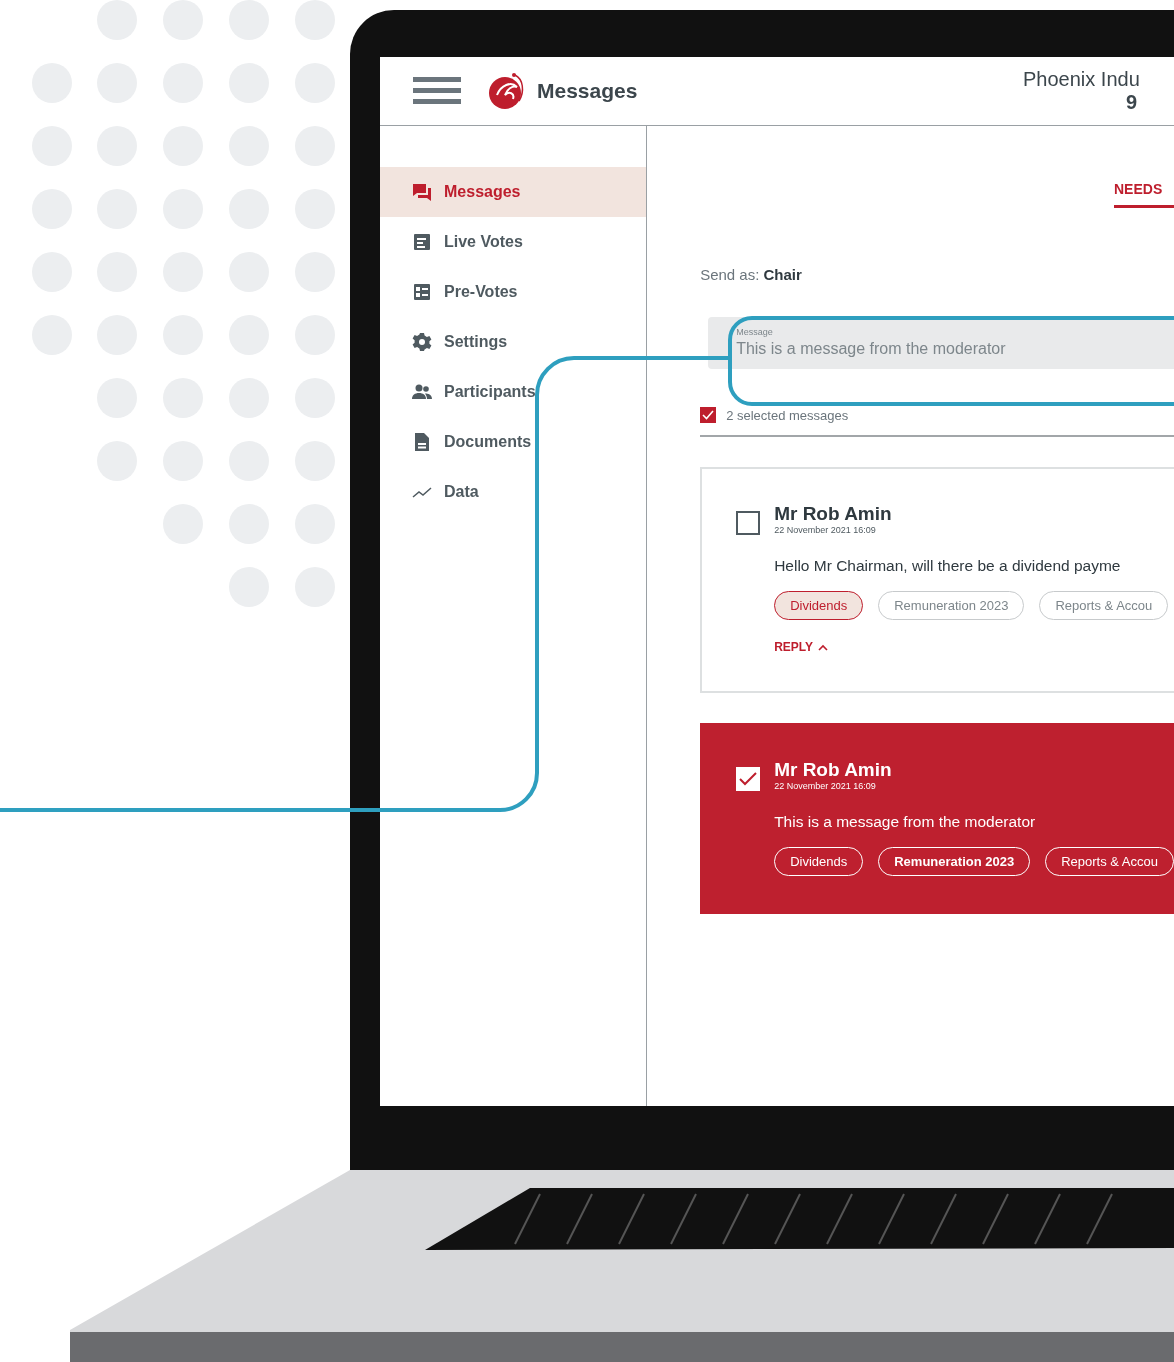  Describe the element at coordinates (437, 91) in the screenshot. I see `menu-icon` at that location.